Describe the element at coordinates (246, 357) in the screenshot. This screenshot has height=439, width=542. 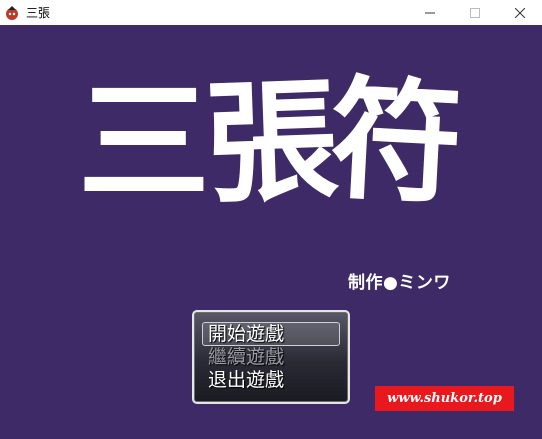
I see `menu-item-continue: 繼續遊戲` at that location.